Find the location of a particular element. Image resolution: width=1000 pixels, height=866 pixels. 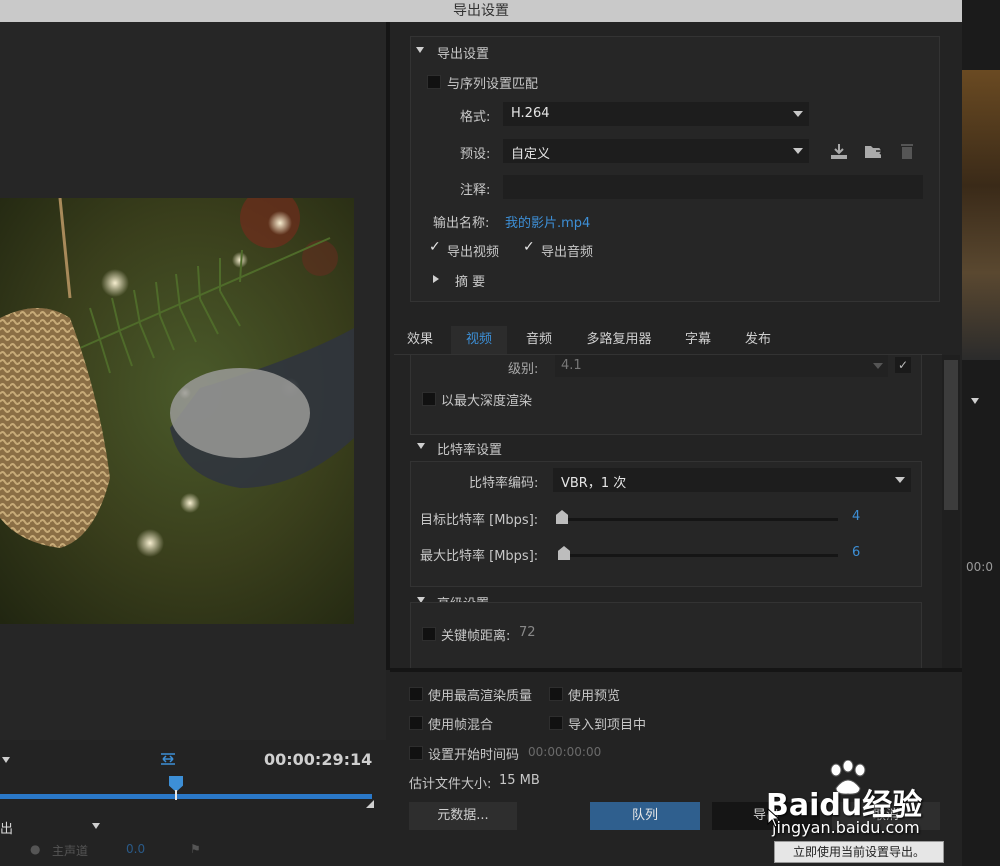

tab-video: 视频 is located at coordinates (479, 340).